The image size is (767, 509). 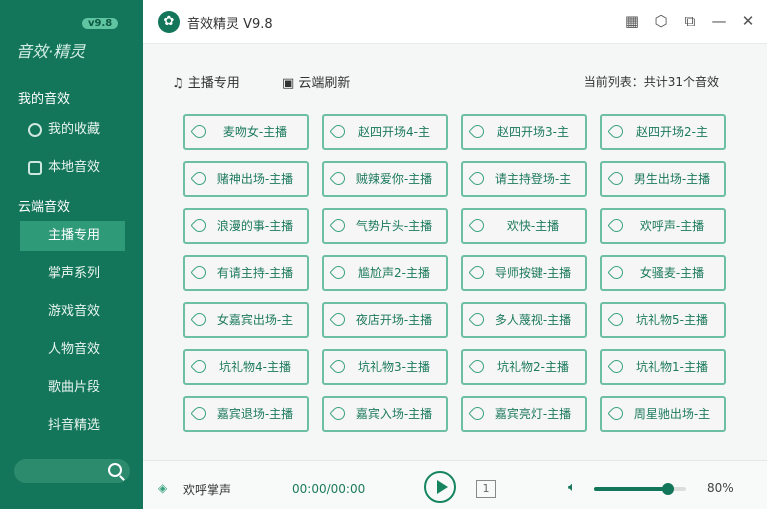 I want to click on sound-button: 尴尬声2-主播, so click(x=385, y=273).